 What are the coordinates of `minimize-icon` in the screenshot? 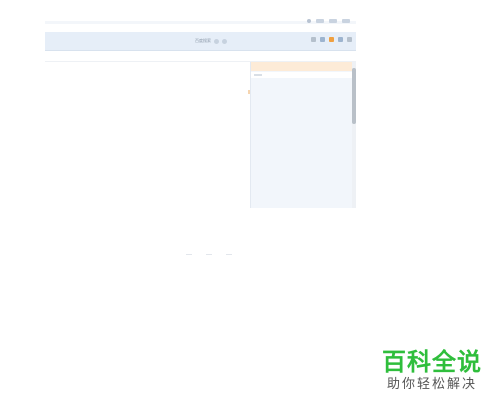 It's located at (320, 21).